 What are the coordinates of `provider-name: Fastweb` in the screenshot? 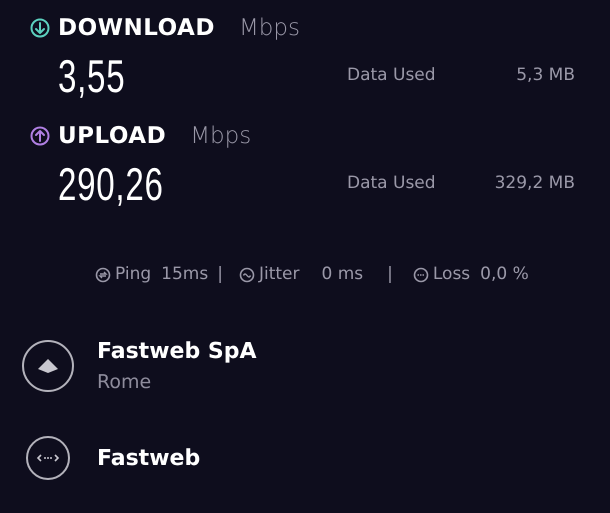 It's located at (148, 458).